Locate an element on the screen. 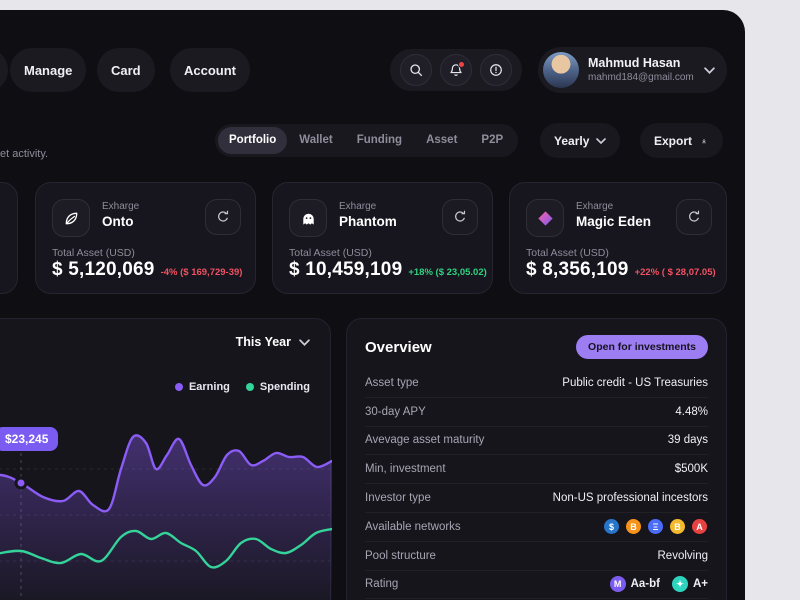  alerts-button is located at coordinates (496, 70).